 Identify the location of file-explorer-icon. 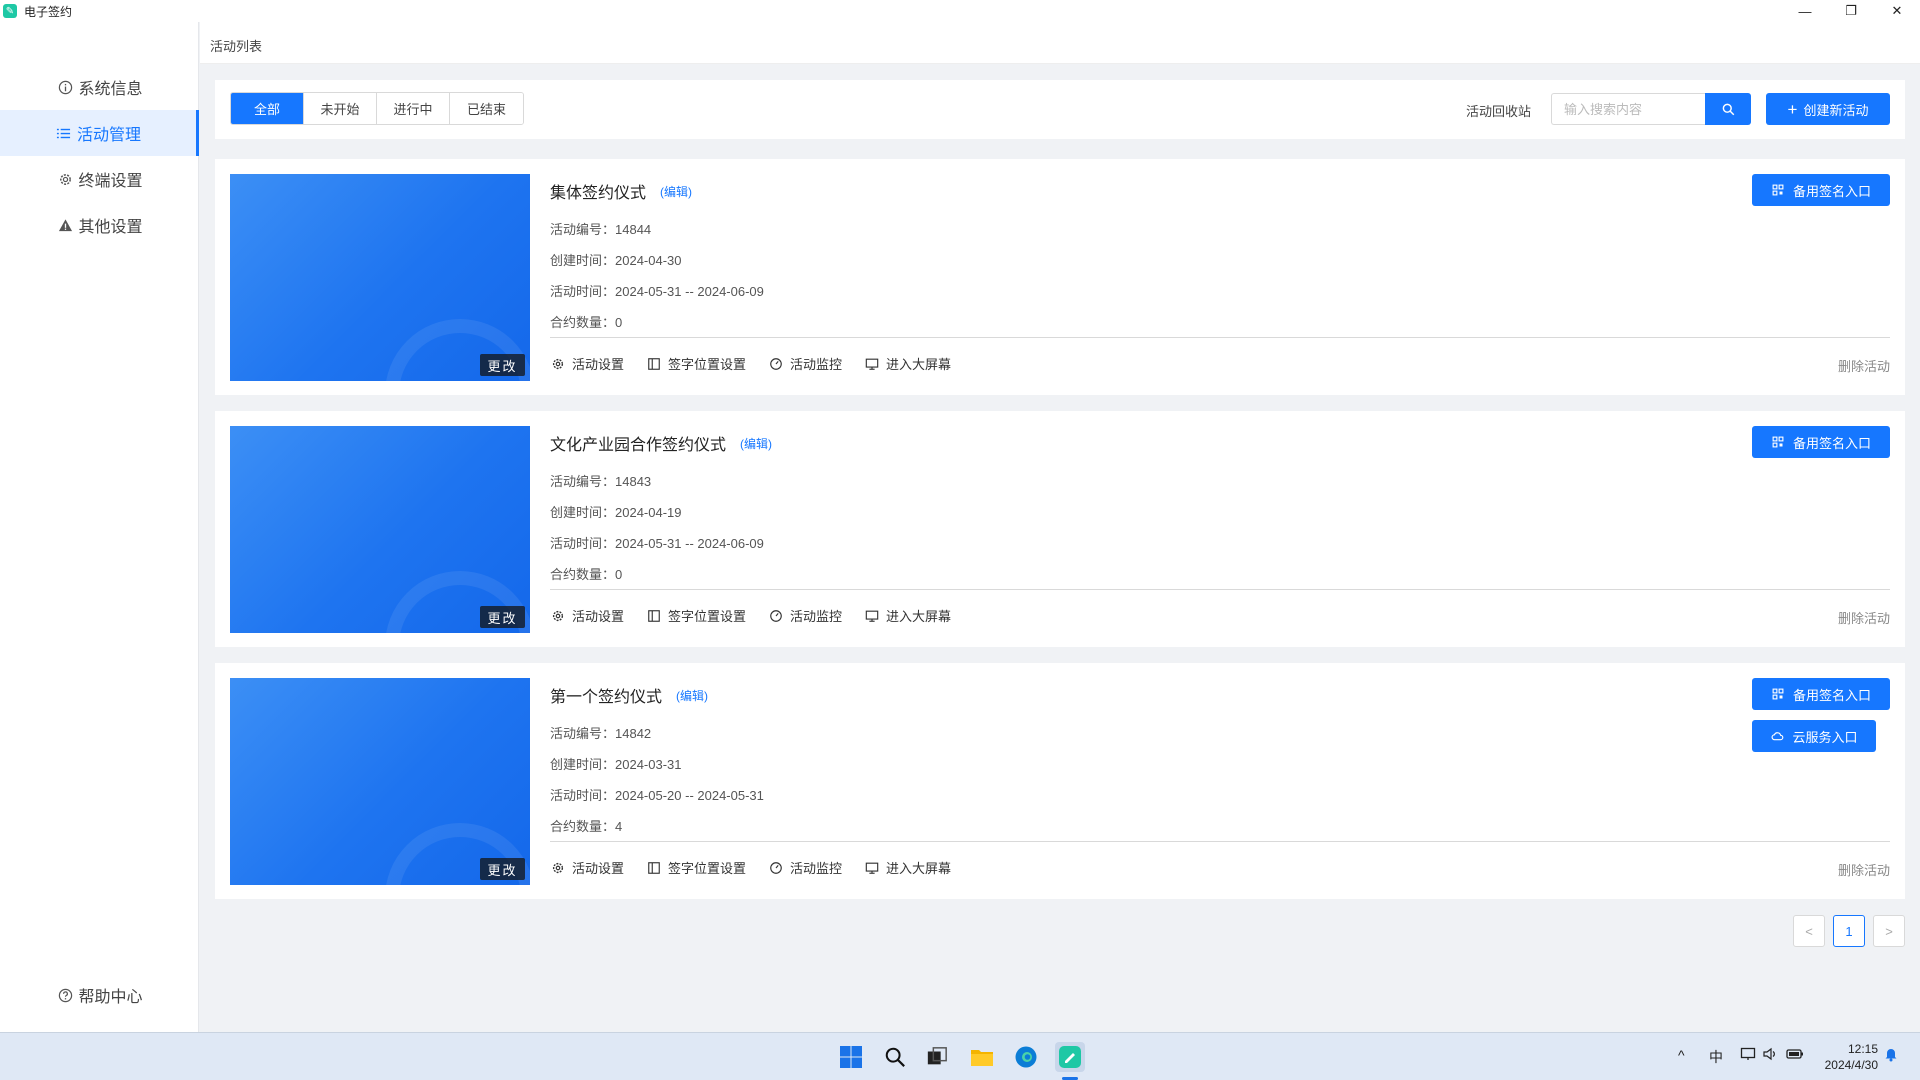
(982, 1057).